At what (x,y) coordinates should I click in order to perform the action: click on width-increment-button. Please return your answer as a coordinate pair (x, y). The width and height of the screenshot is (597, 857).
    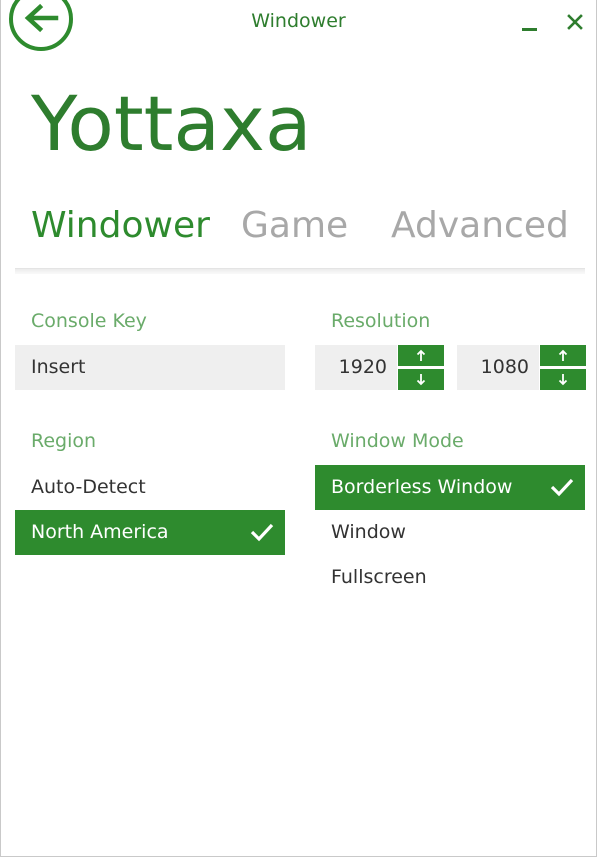
    Looking at the image, I should click on (421, 355).